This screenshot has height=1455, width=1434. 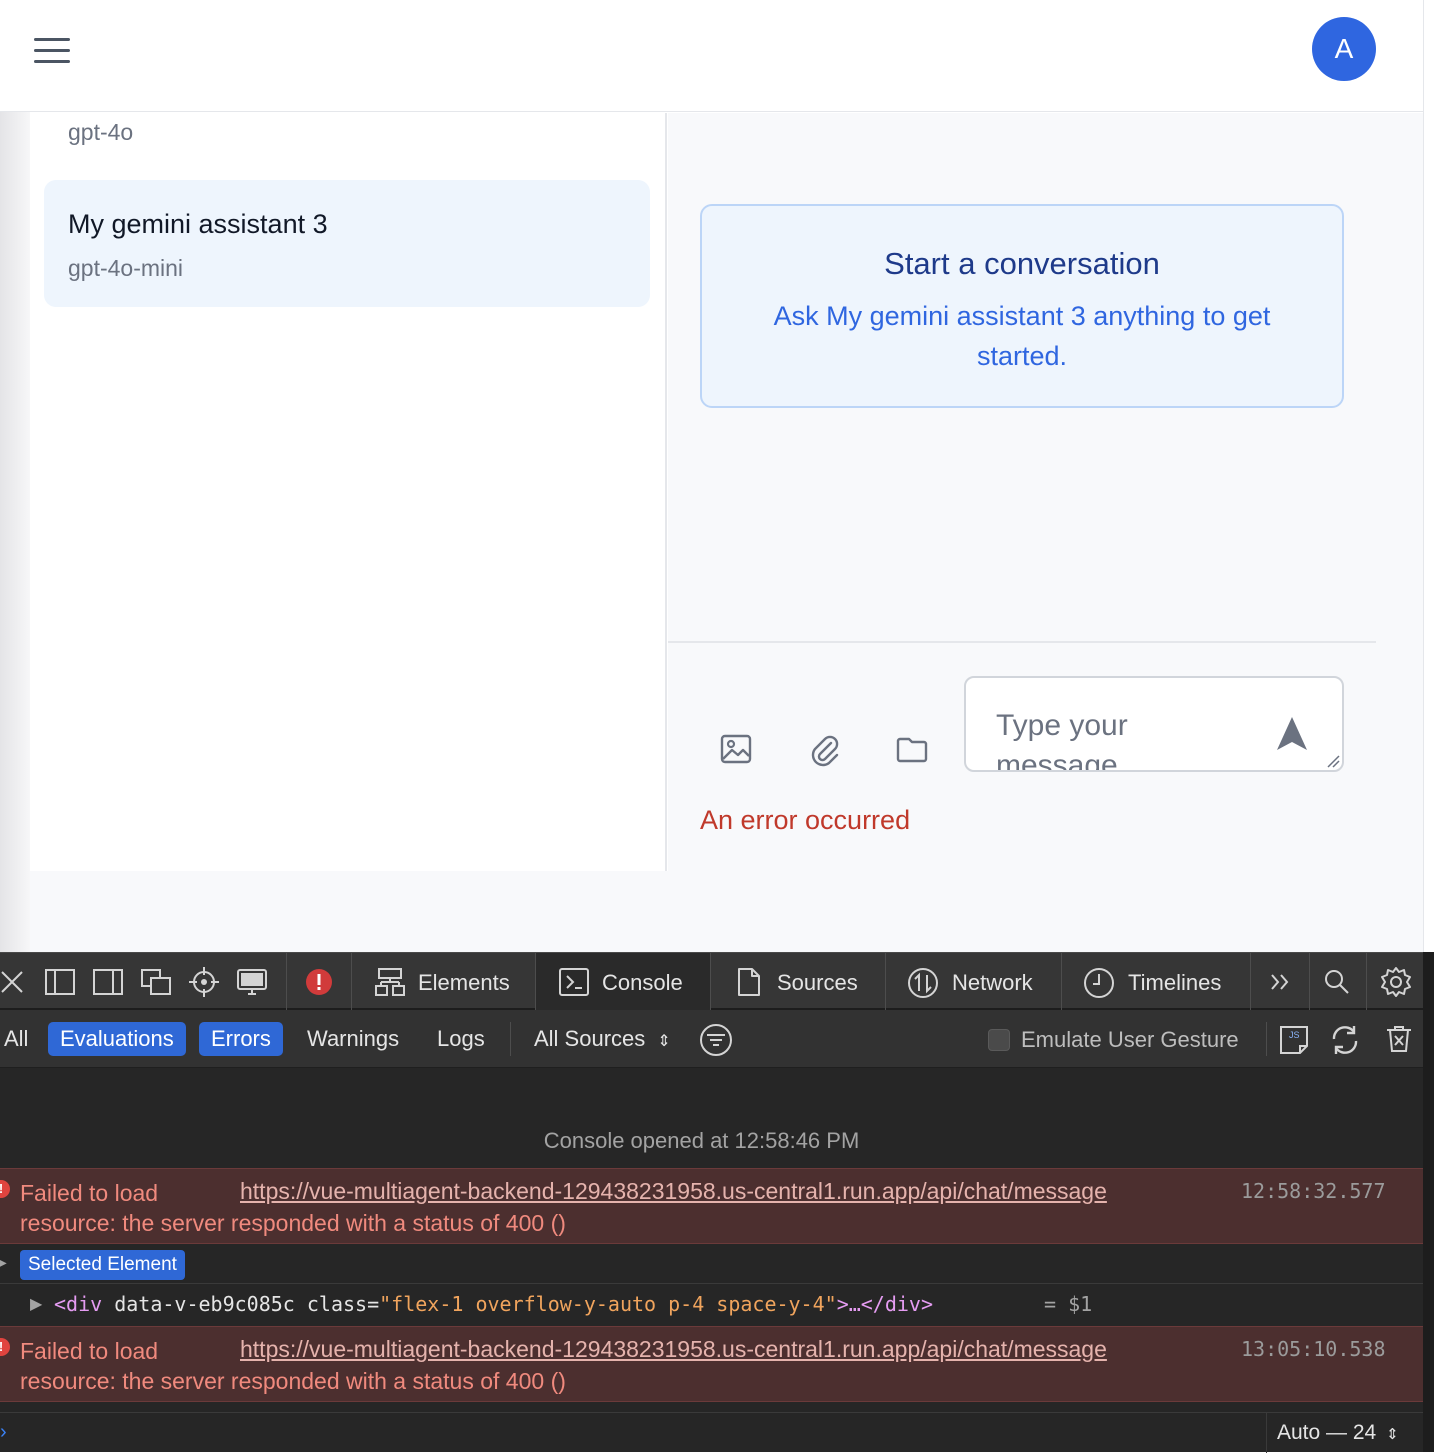 I want to click on error-message: An error occurred, so click(x=805, y=820).